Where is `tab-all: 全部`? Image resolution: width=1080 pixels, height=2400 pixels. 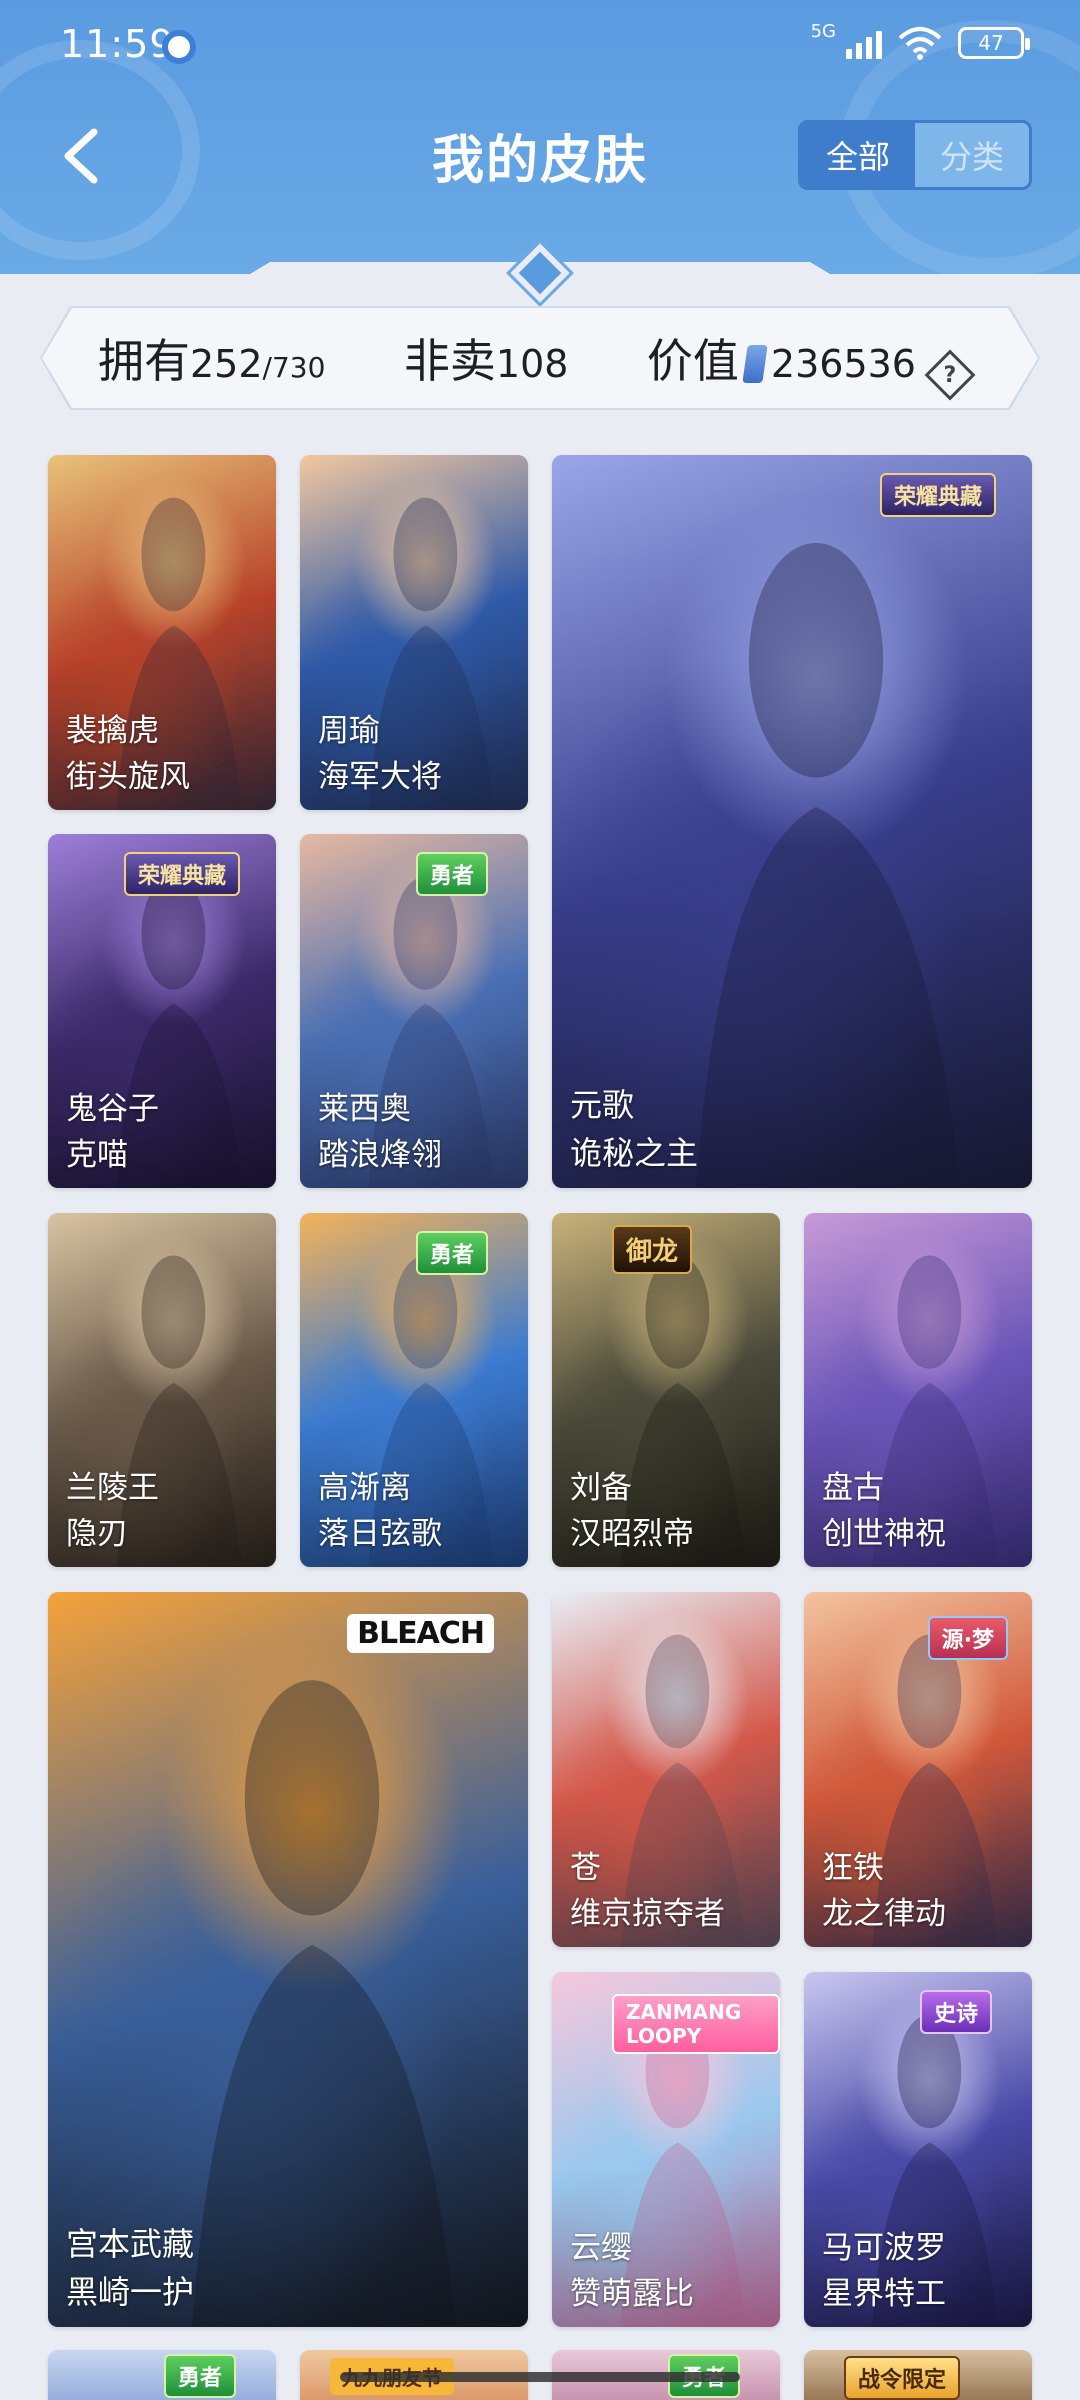 tab-all: 全部 is located at coordinates (858, 155).